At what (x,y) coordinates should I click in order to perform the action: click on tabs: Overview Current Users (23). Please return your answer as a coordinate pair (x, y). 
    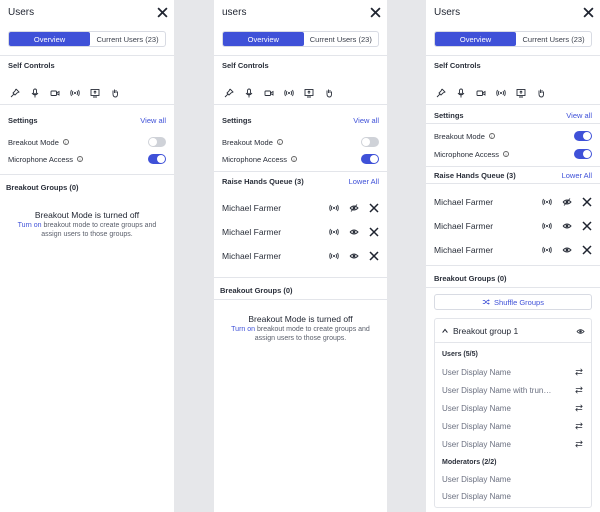
    Looking at the image, I should click on (513, 39).